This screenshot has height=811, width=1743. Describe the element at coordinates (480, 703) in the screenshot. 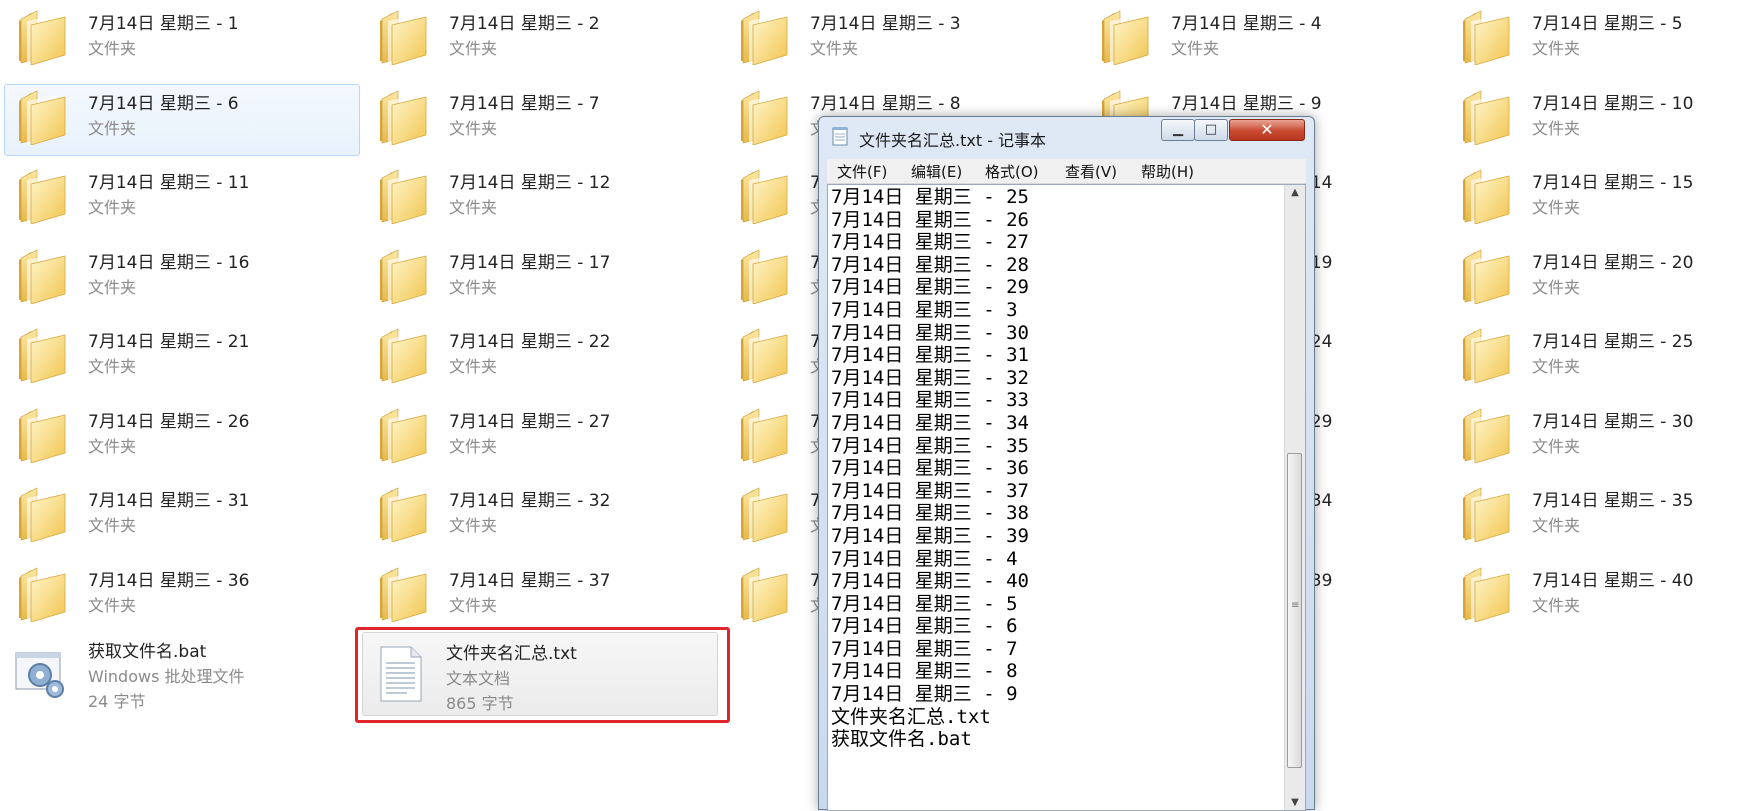

I see `file-size: 865 字节` at that location.